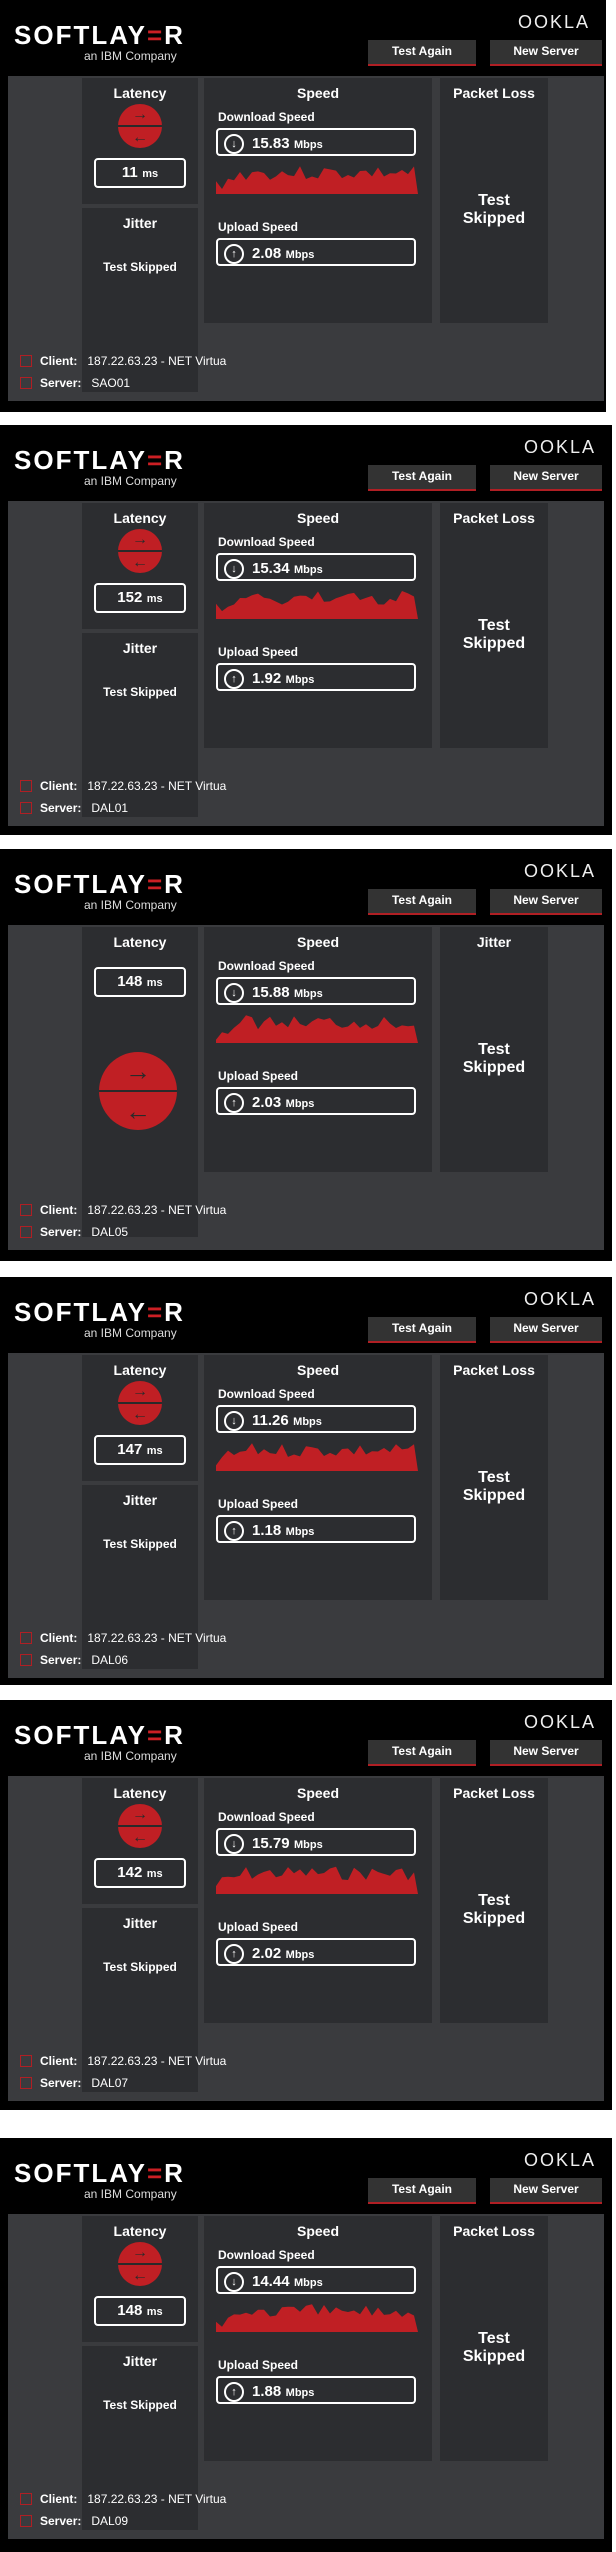 Image resolution: width=616 pixels, height=2552 pixels. I want to click on results-dashboard: Latency →← 152 ms Jitter Test Skipped →←, so click(306, 663).